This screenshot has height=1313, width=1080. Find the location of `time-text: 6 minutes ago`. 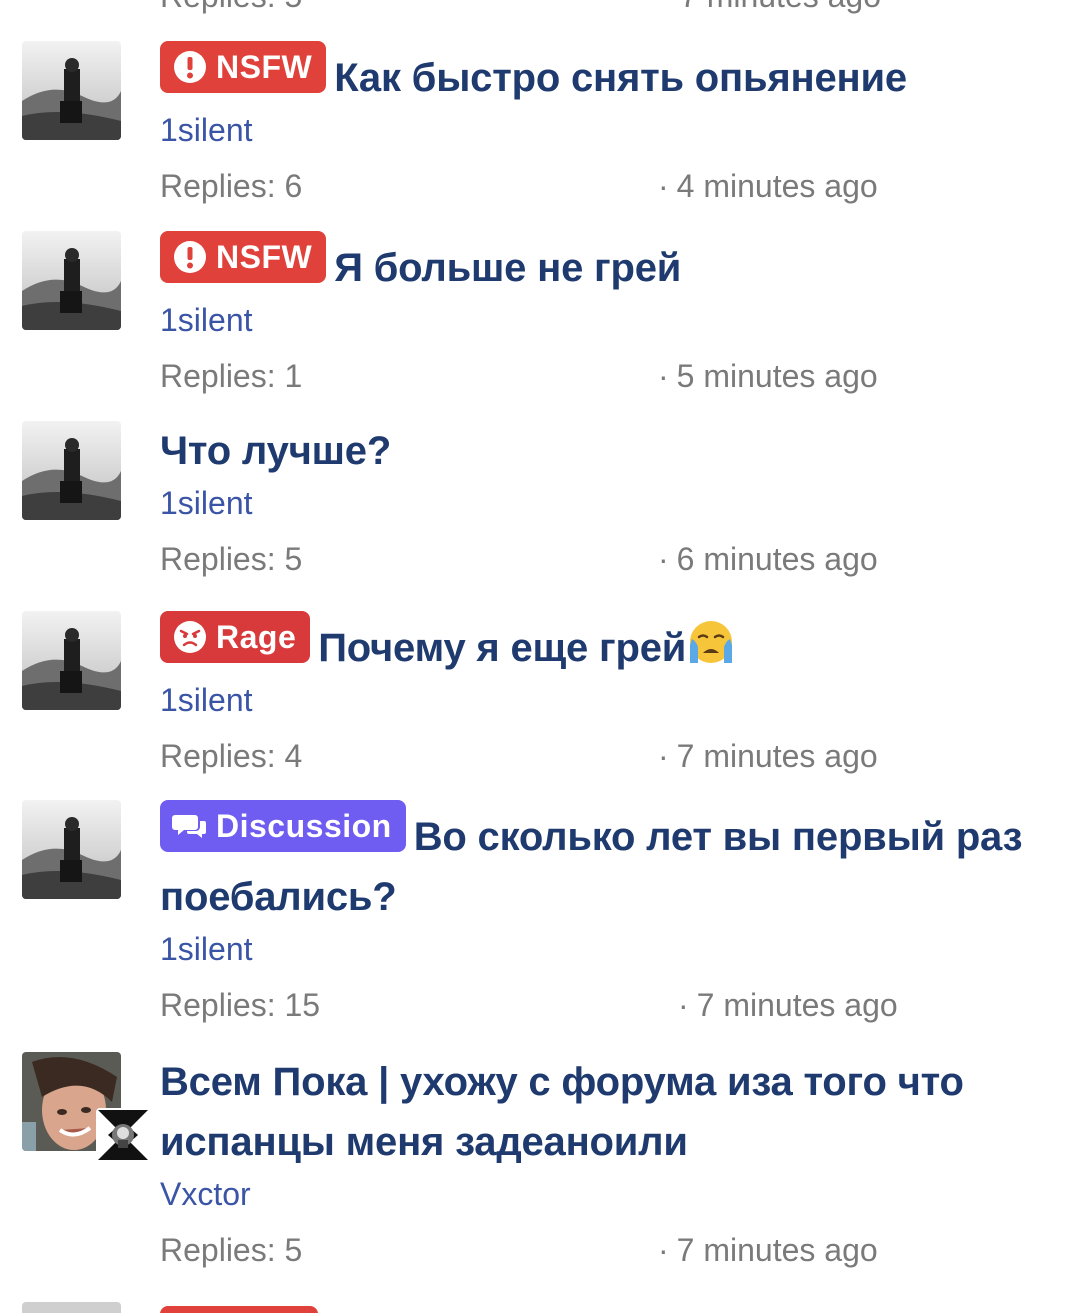

time-text: 6 minutes ago is located at coordinates (777, 559).